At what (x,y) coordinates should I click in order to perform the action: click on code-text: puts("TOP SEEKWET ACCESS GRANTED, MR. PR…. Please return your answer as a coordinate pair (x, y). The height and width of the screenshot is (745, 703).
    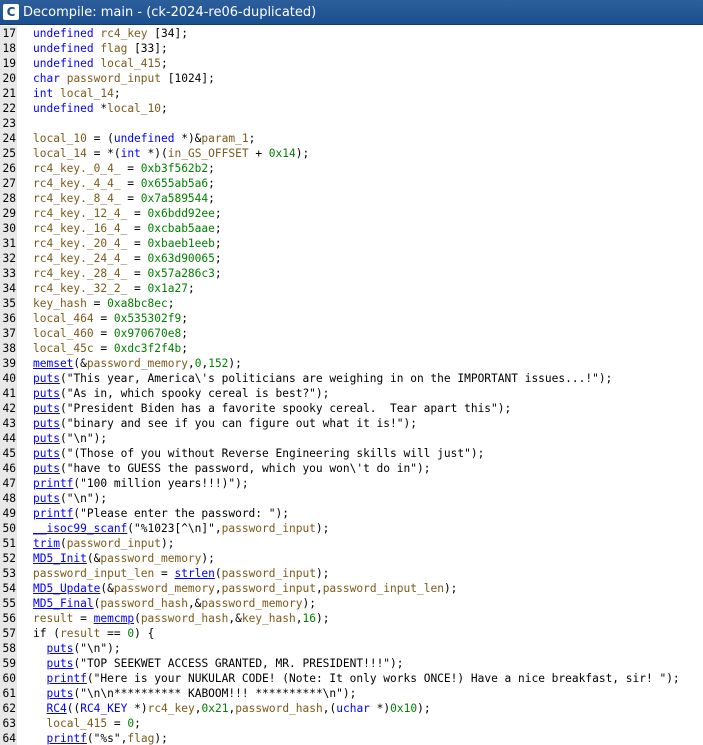
    Looking at the image, I should click on (225, 663).